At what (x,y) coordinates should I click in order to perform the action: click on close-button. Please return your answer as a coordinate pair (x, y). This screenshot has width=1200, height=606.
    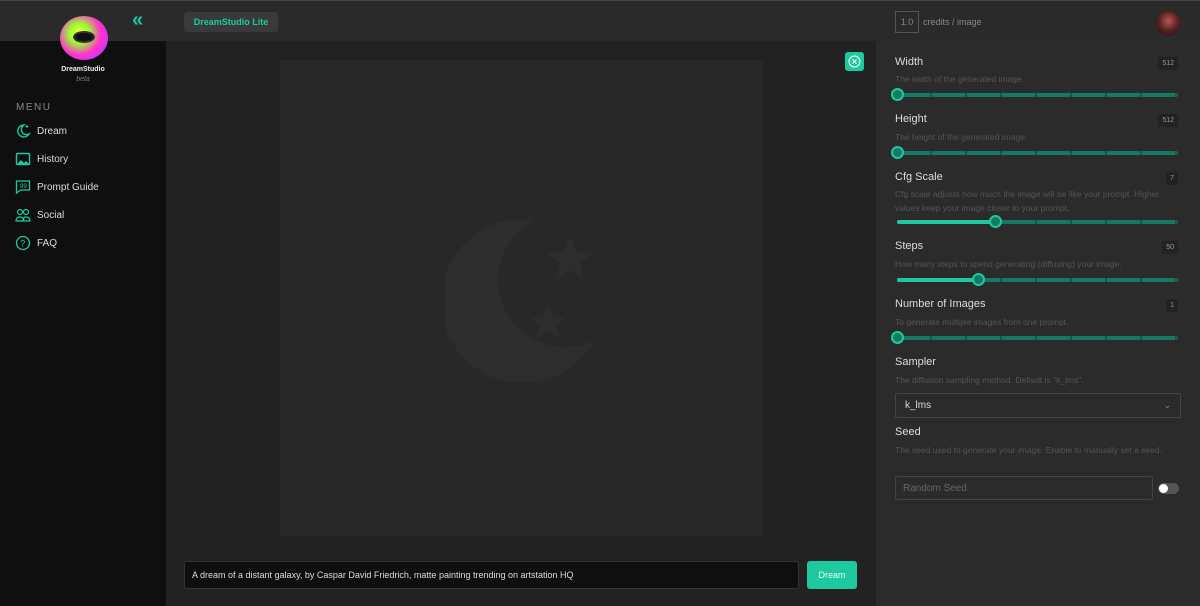
    Looking at the image, I should click on (854, 61).